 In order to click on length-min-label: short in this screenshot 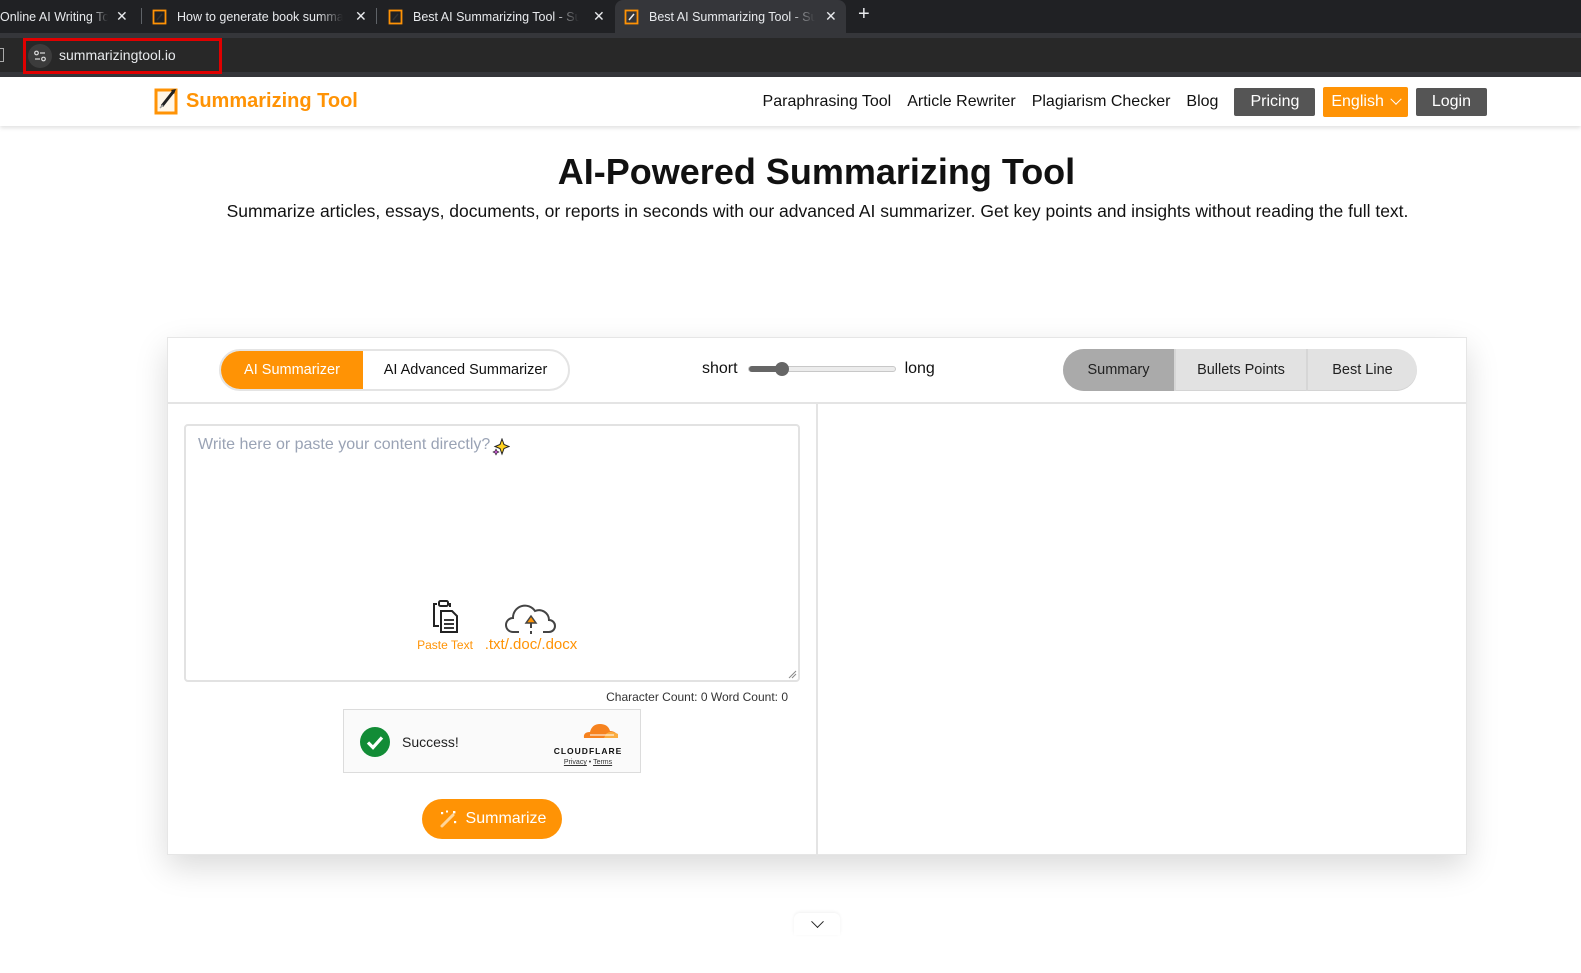, I will do `click(720, 368)`.